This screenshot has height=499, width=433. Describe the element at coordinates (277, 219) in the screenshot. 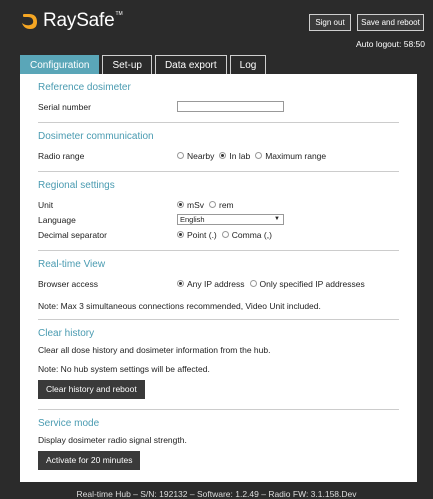

I see `dropdown-arrow-icon: ▼` at that location.